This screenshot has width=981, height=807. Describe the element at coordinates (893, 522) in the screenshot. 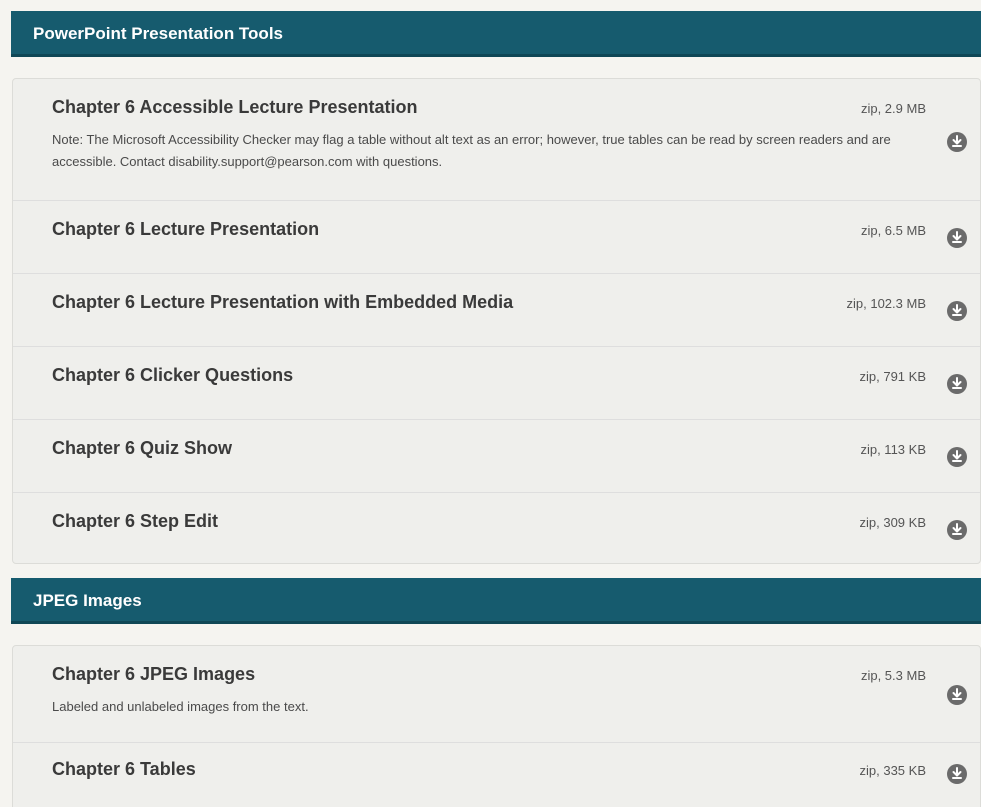

I see `resource-size: zip, 309 KB` at that location.